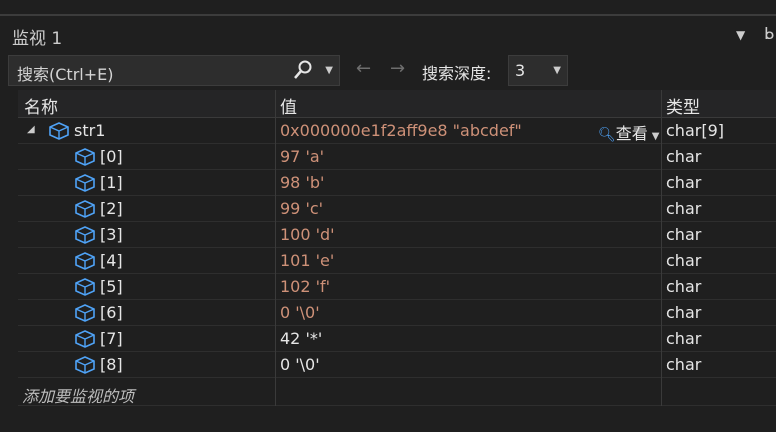 The width and height of the screenshot is (776, 432). Describe the element at coordinates (397, 157) in the screenshot. I see `watch-row-element: [0] 97 'a' char` at that location.